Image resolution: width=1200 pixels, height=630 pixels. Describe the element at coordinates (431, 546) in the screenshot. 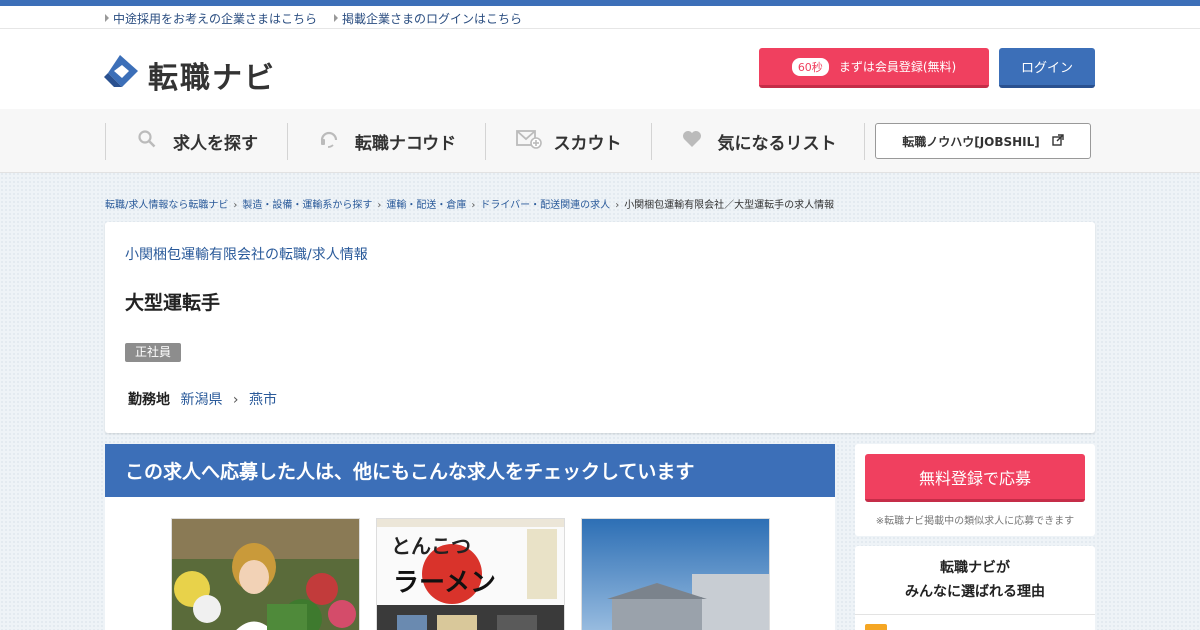

I see `shop-sign-top: とんこつ` at that location.